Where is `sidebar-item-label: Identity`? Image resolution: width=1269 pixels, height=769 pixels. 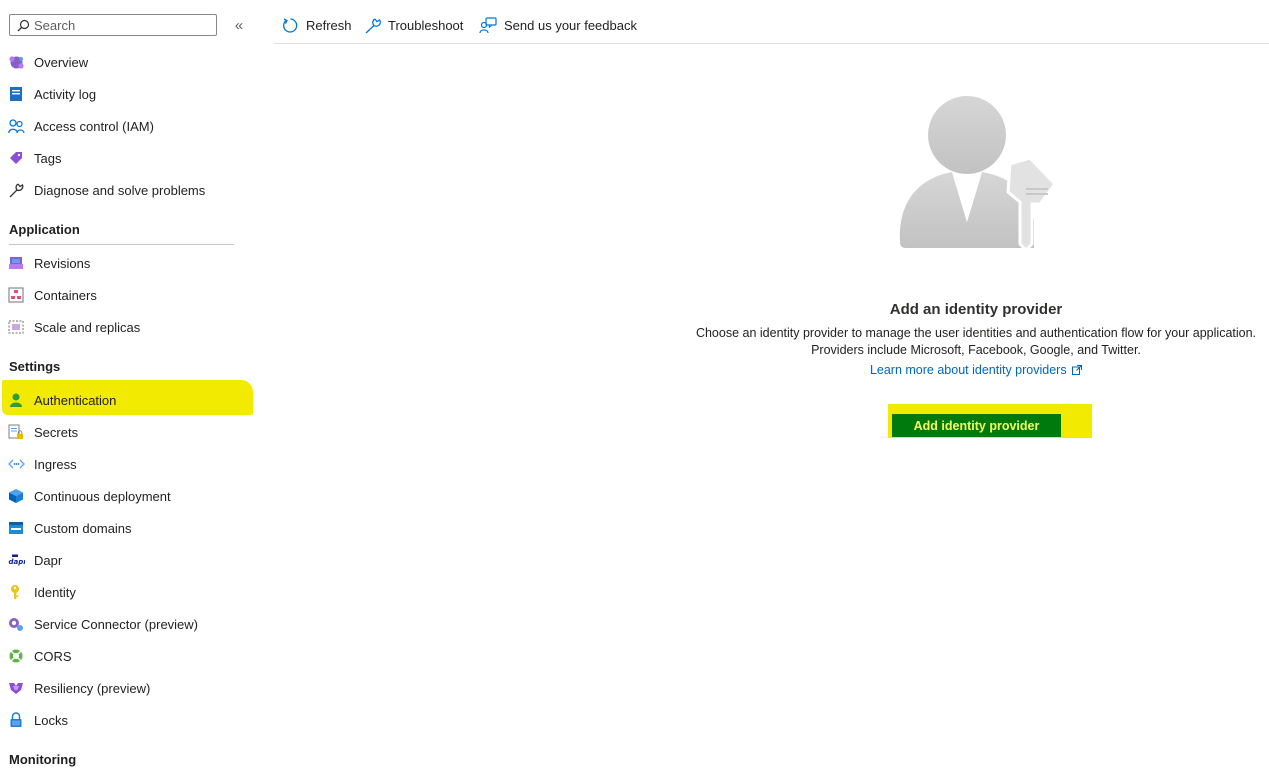 sidebar-item-label: Identity is located at coordinates (55, 592).